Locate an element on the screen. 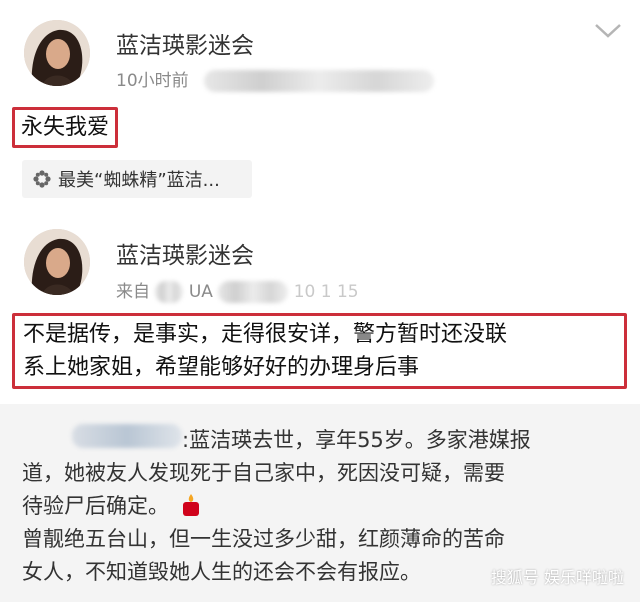 Image resolution: width=640 pixels, height=602 pixels. quoted-text-line: 女人，不知道毁她人生的还会不会有报应。 is located at coordinates (221, 572).